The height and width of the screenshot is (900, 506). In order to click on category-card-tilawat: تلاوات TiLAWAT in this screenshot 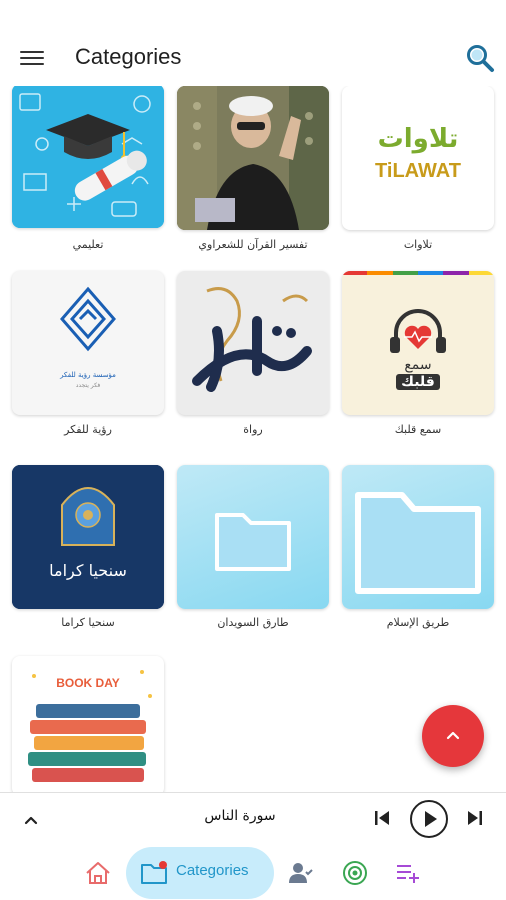, I will do `click(418, 158)`.